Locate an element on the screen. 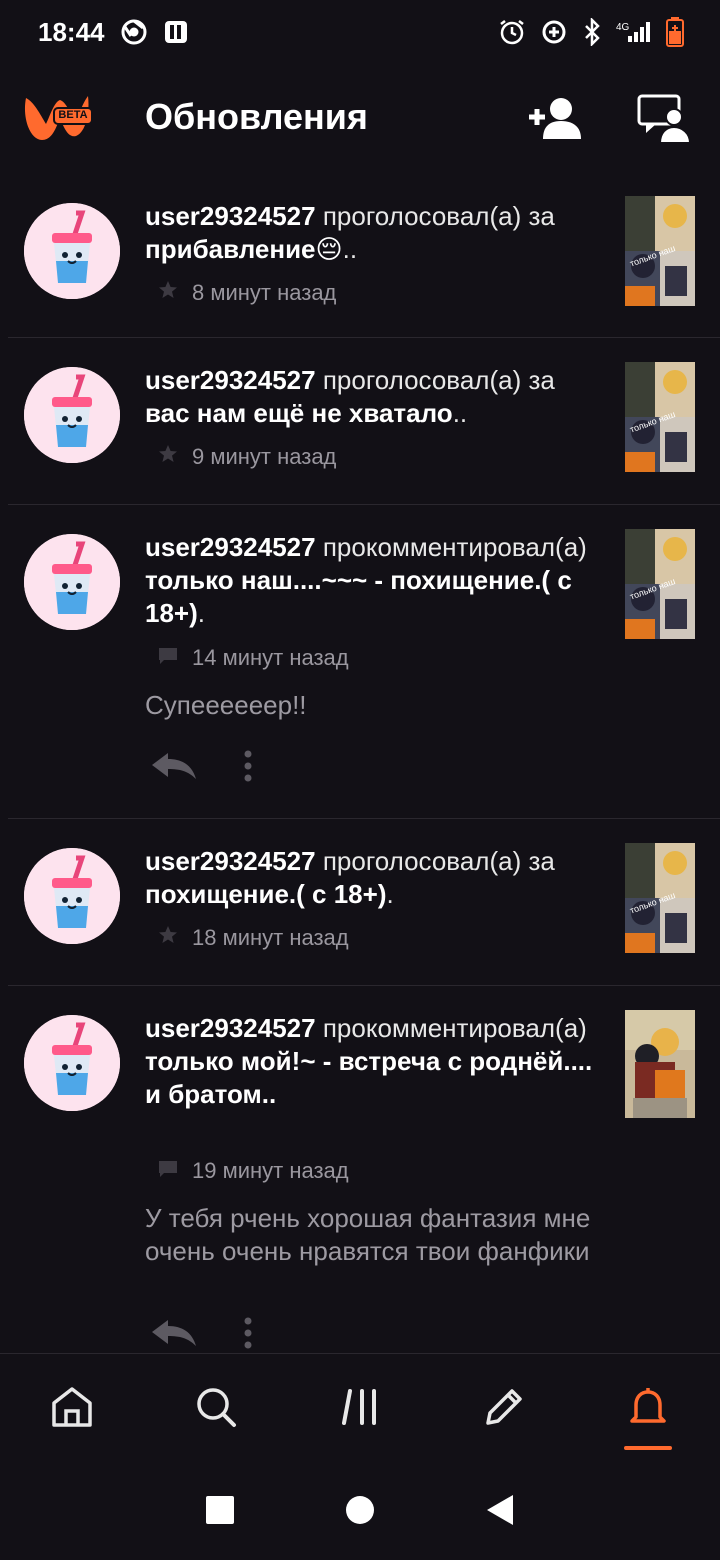  story-title-link: прибавление😔 is located at coordinates (244, 249).